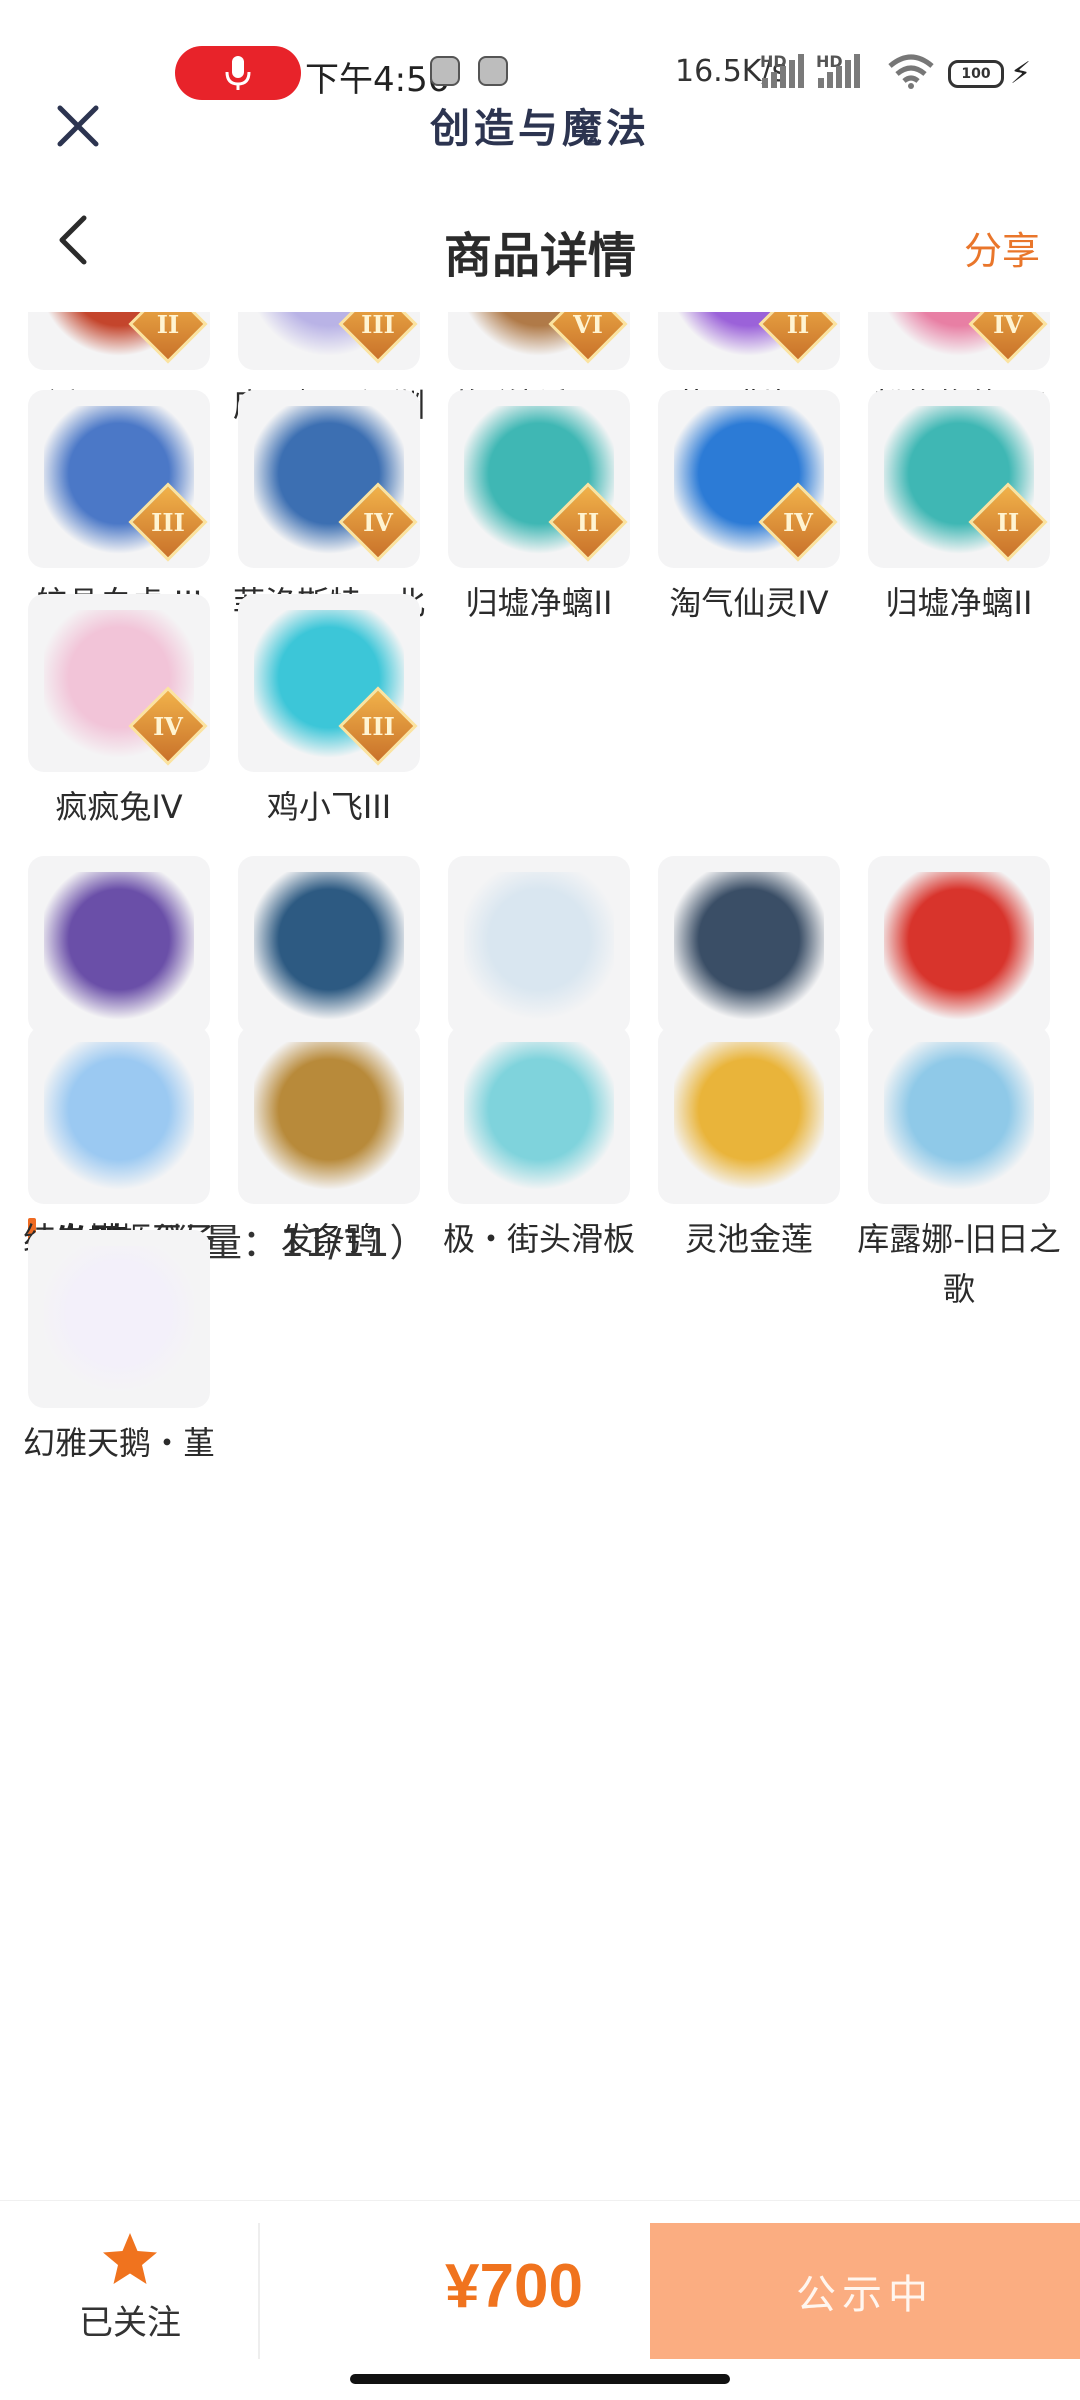 The width and height of the screenshot is (1080, 2400). I want to click on price-label: ¥700, so click(514, 2286).